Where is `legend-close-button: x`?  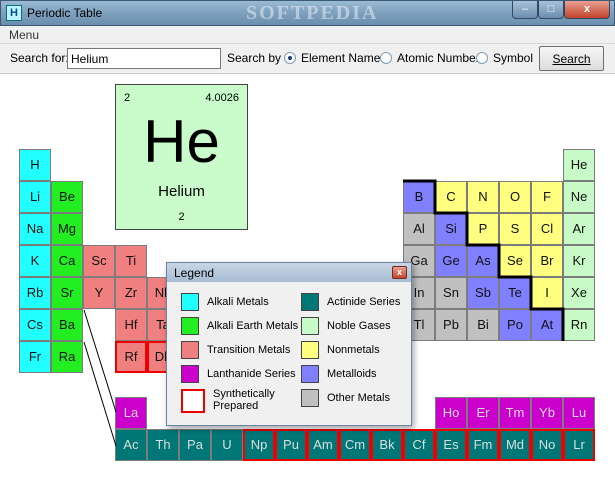 legend-close-button: x is located at coordinates (399, 272).